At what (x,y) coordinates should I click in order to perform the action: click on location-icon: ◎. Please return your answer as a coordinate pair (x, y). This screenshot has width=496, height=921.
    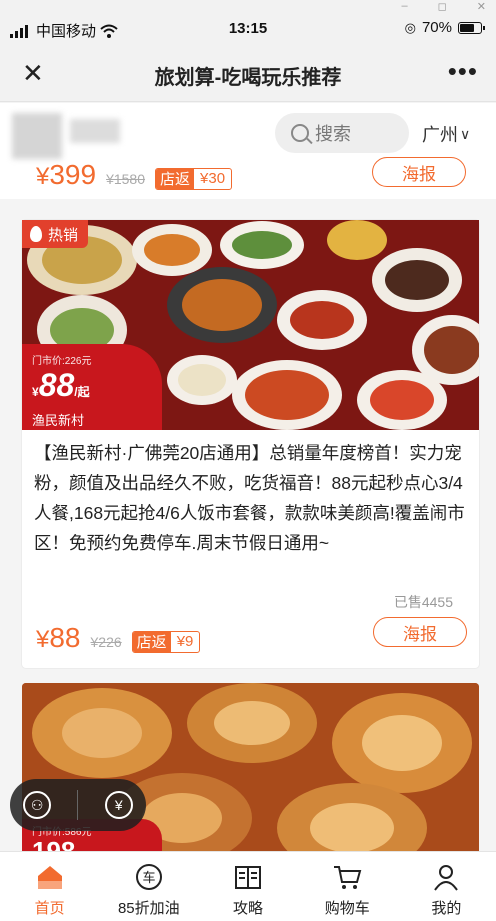
    Looking at the image, I should click on (410, 27).